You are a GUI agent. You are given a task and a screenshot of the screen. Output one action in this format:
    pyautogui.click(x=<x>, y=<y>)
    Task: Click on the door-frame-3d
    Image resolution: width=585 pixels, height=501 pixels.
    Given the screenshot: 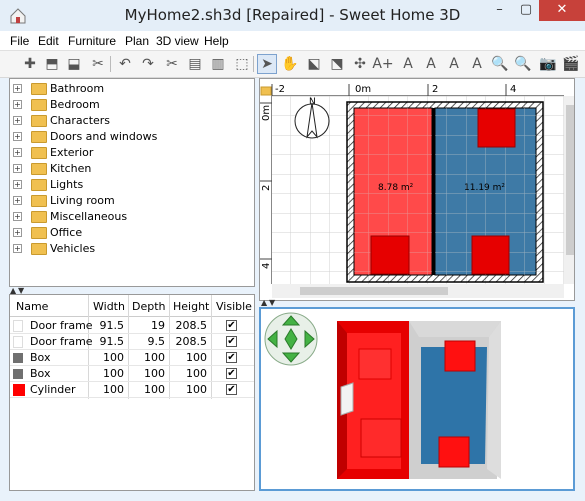 What is the action you would take?
    pyautogui.click(x=347, y=399)
    